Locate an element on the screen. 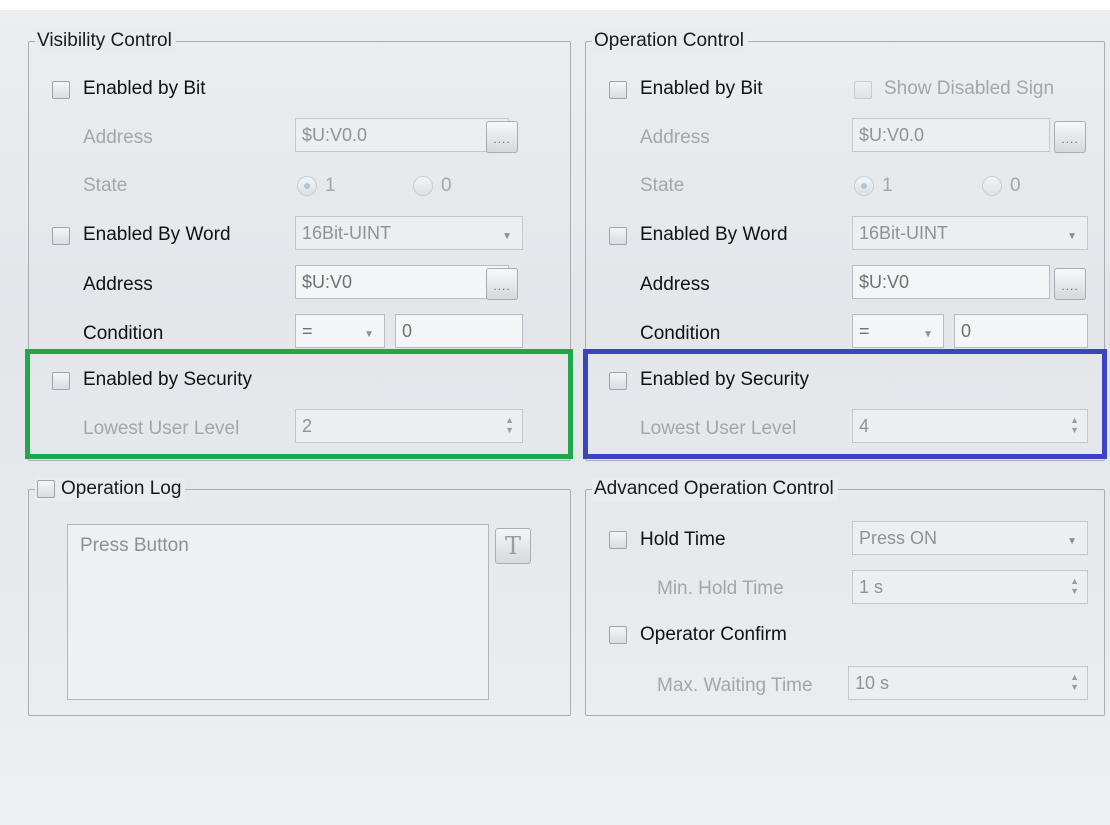  min-hold-time-spinner: 1 s ▲ ▼ is located at coordinates (970, 587).